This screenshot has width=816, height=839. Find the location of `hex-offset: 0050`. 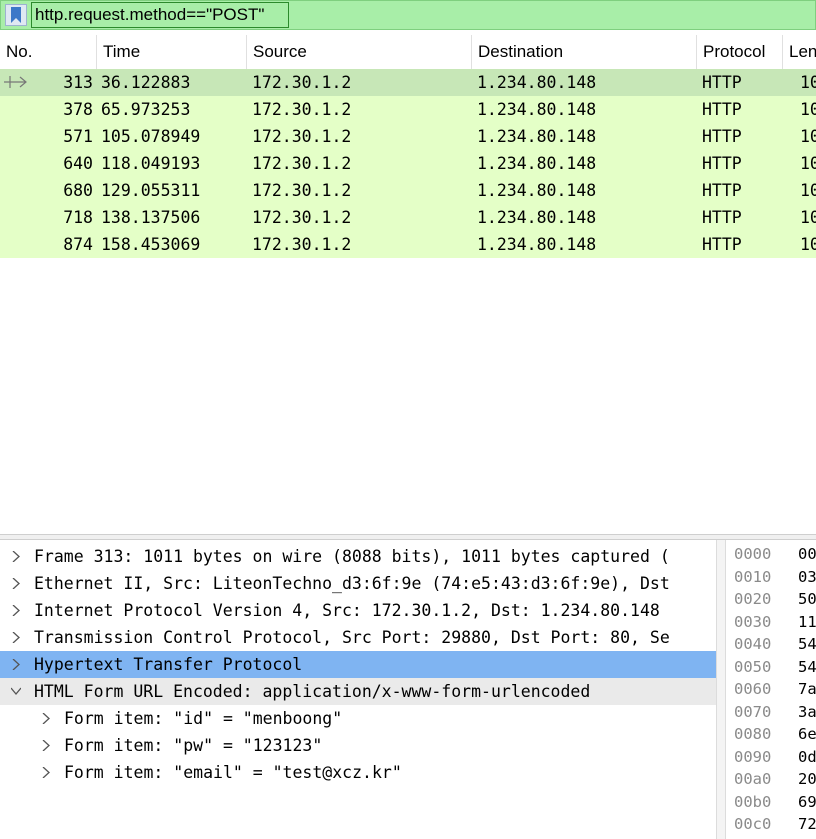

hex-offset: 0050 is located at coordinates (753, 666).